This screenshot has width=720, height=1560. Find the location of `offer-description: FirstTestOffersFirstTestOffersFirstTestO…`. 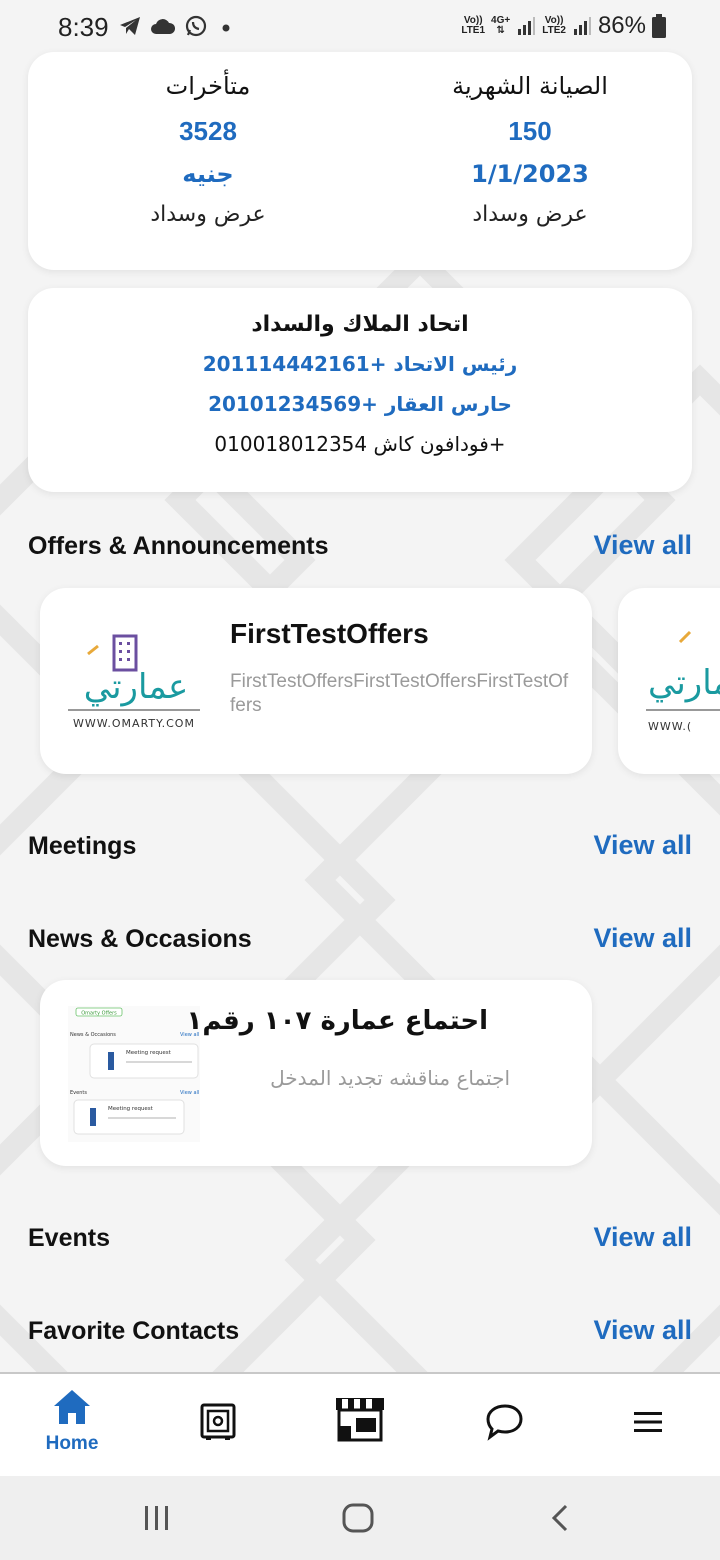

offer-description: FirstTestOffersFirstTestOffersFirstTestO… is located at coordinates (399, 693).